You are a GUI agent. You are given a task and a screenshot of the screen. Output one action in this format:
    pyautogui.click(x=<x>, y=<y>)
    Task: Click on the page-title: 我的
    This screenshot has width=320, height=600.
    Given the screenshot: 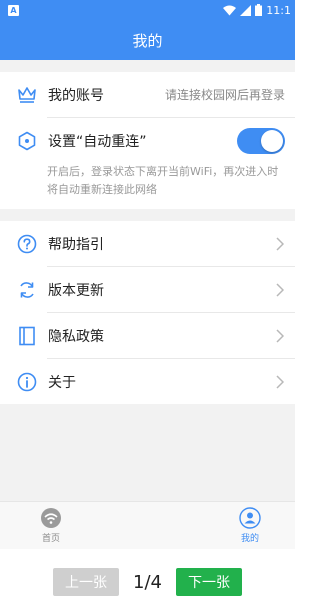 What is the action you would take?
    pyautogui.click(x=147, y=40)
    